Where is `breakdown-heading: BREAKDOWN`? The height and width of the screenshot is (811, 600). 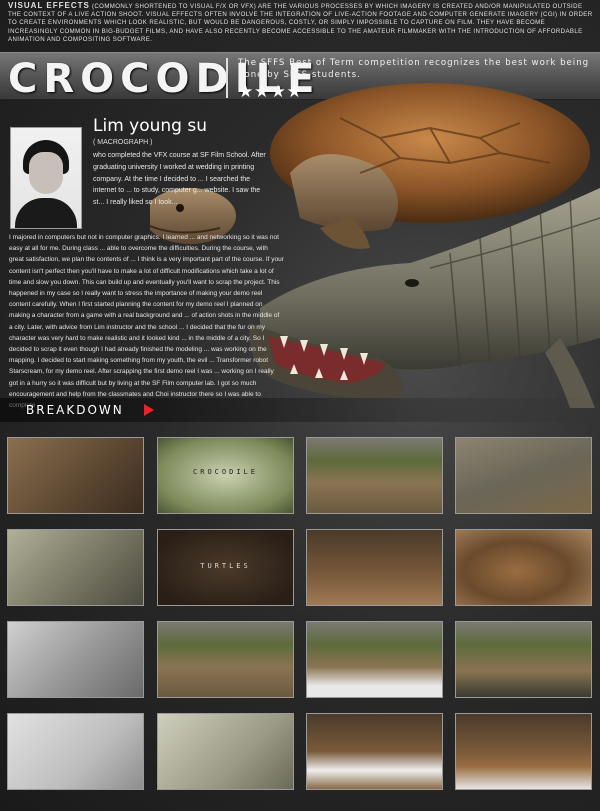
breakdown-heading: BREAKDOWN is located at coordinates (75, 410).